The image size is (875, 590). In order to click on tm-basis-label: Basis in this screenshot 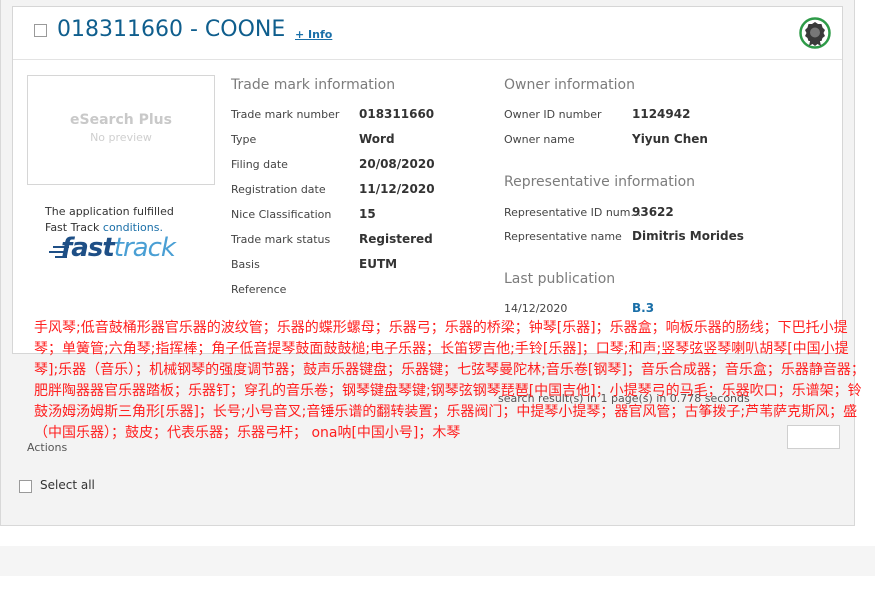, I will do `click(245, 264)`.